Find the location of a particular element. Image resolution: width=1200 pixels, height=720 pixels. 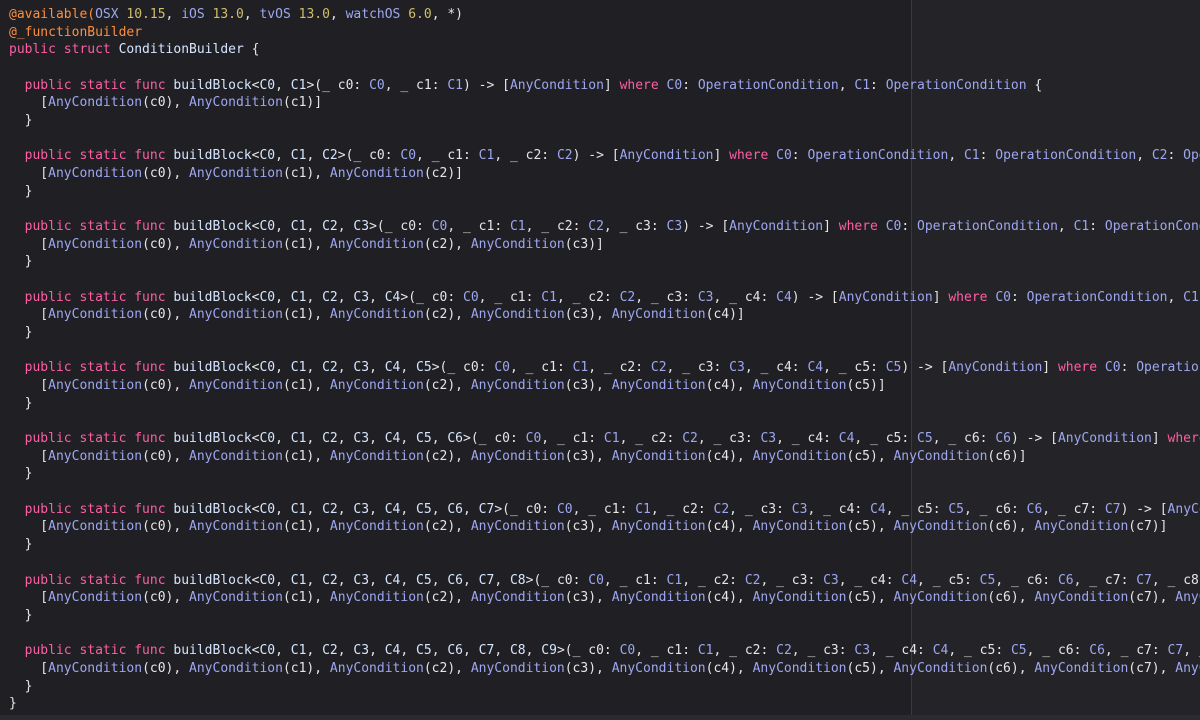

code-token-decl: C5 is located at coordinates (424, 509).